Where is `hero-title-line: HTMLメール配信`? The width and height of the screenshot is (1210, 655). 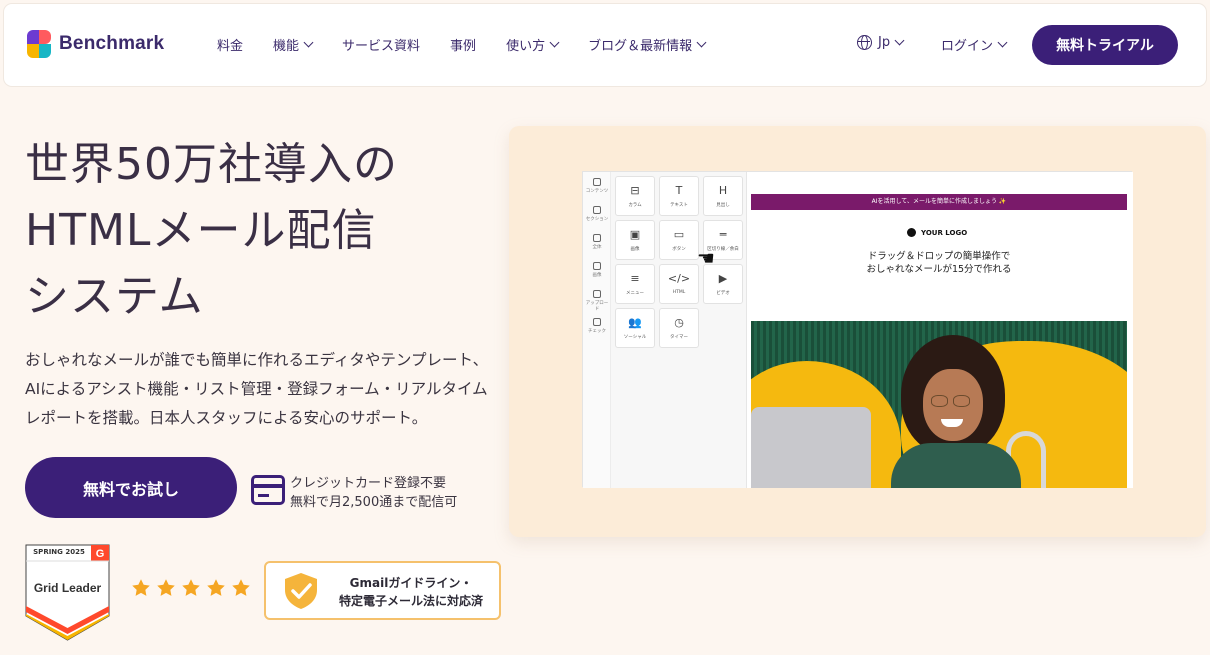 hero-title-line: HTMLメール配信 is located at coordinates (201, 230).